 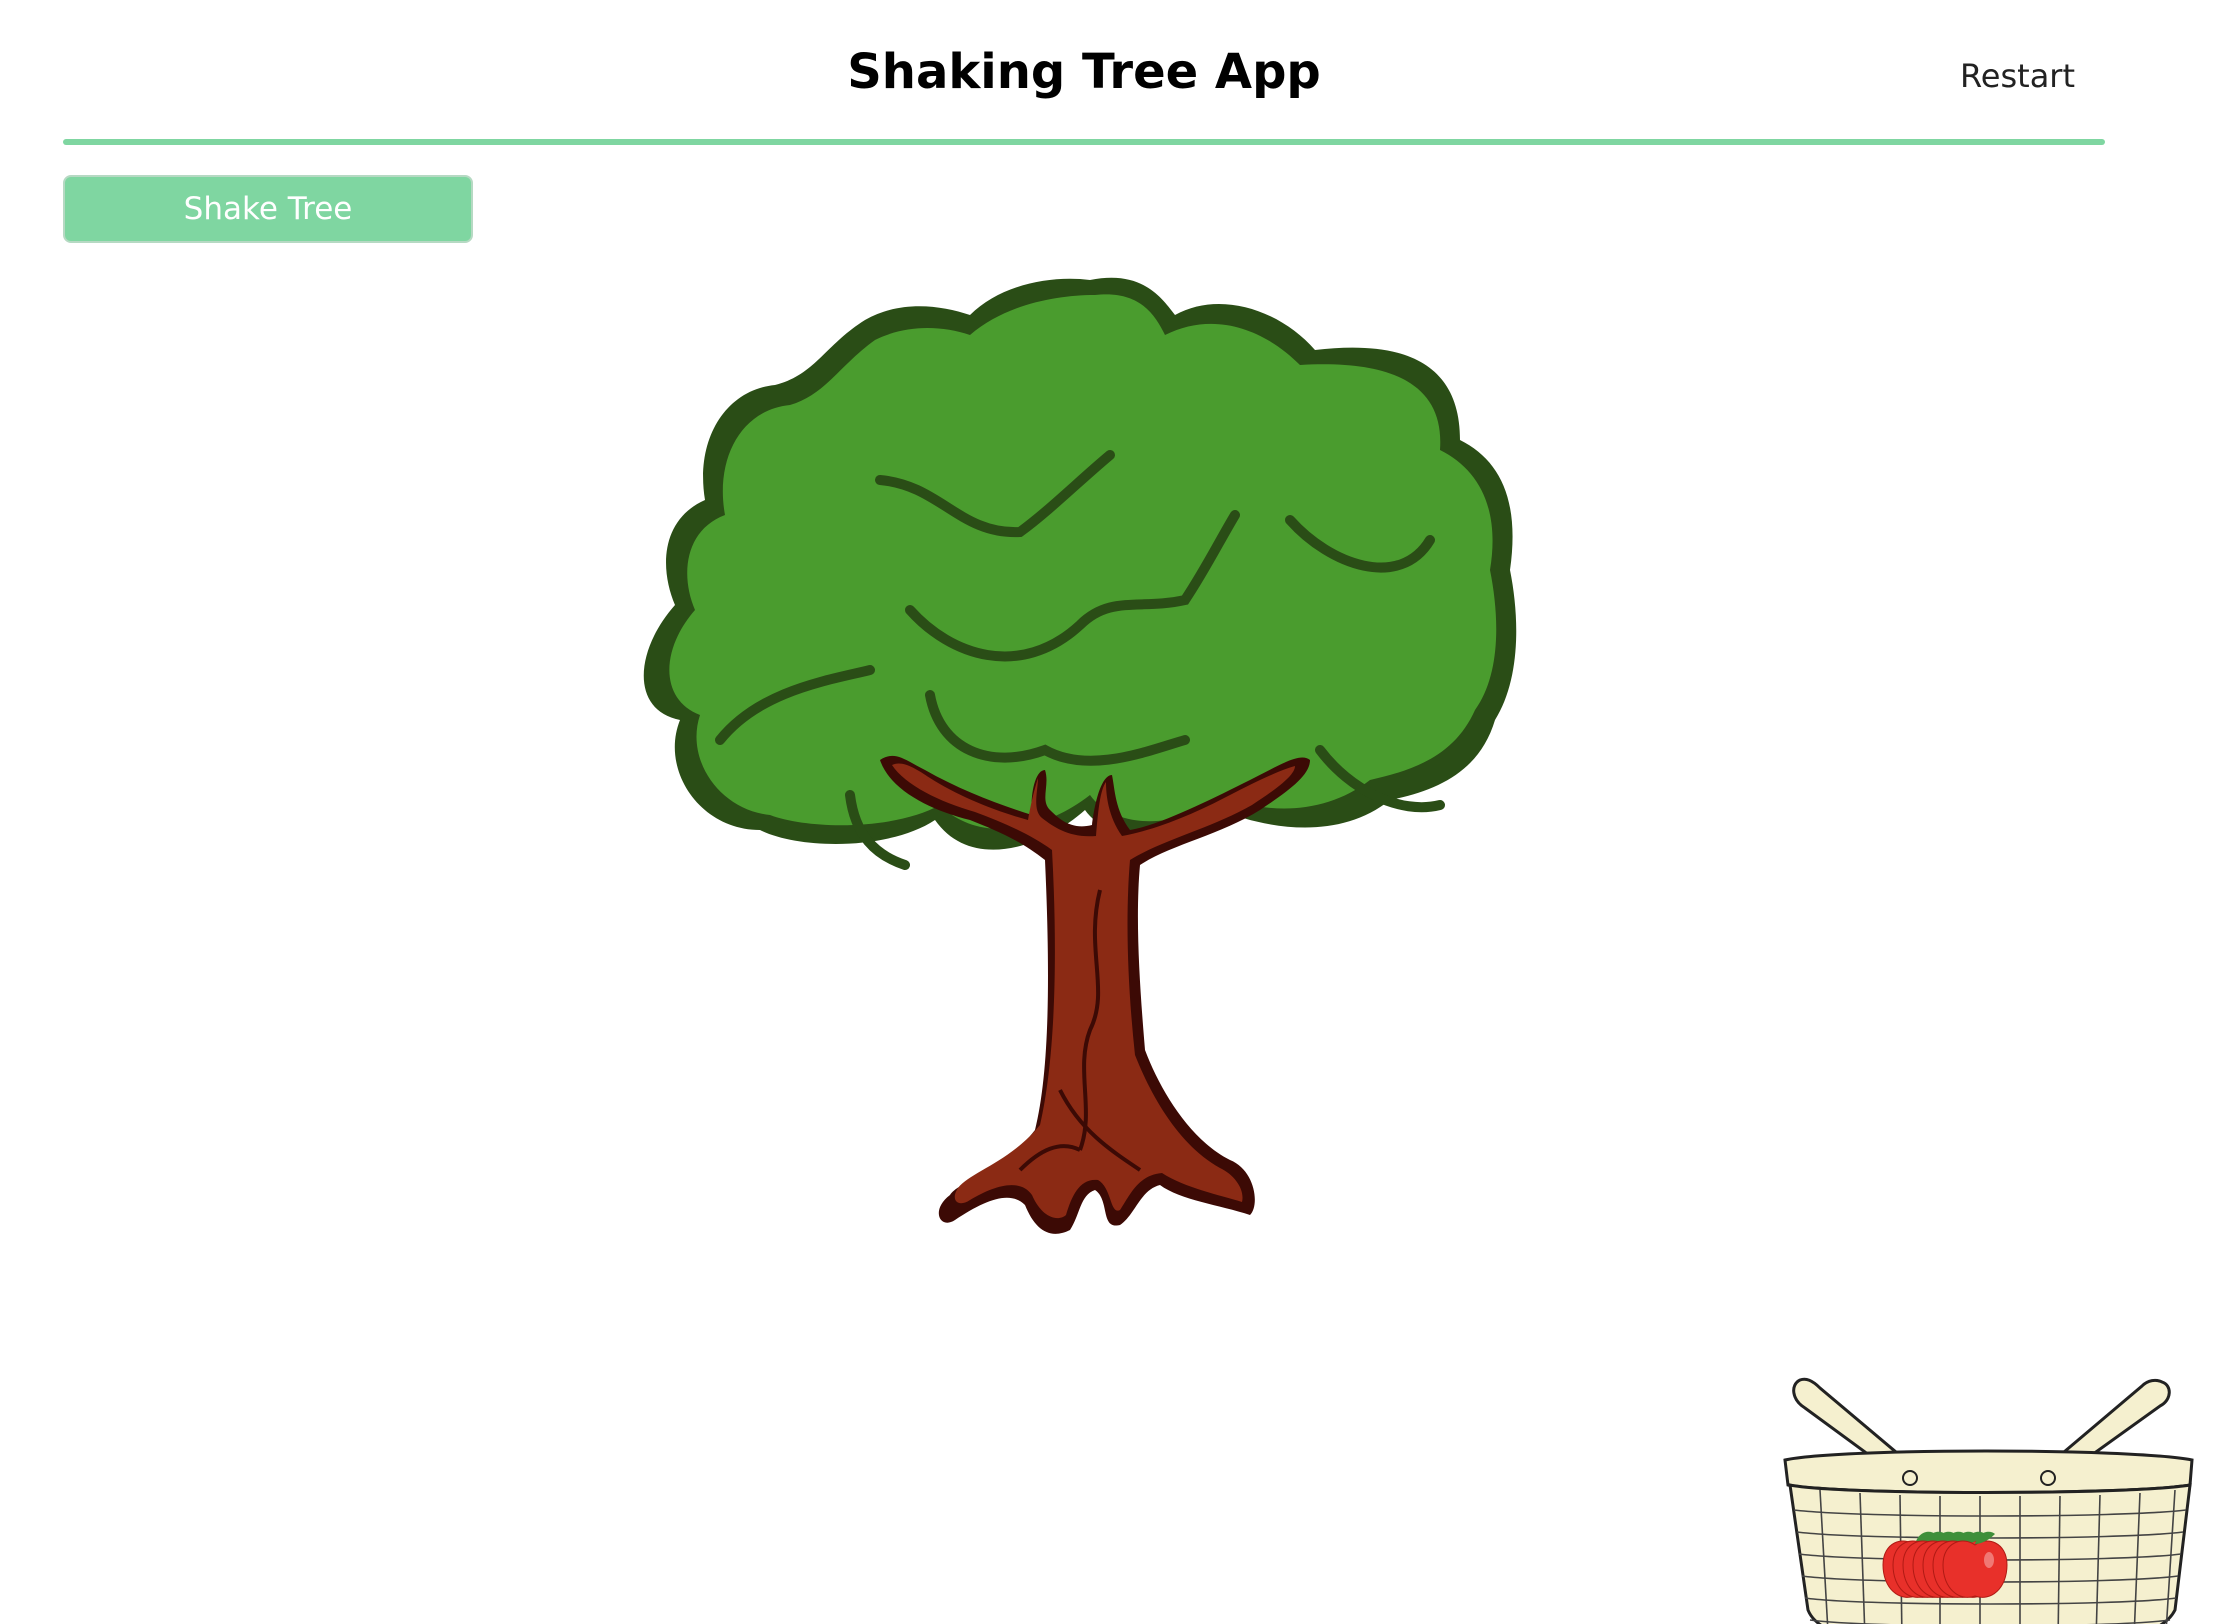 I want to click on tree-foliage, so click(x=1083, y=561).